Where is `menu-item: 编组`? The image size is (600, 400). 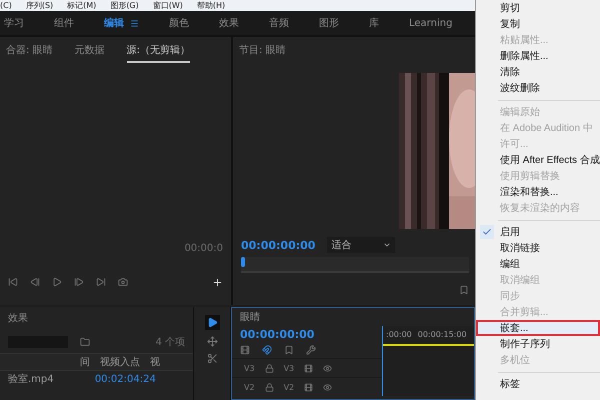
menu-item: 编组 is located at coordinates (538, 264).